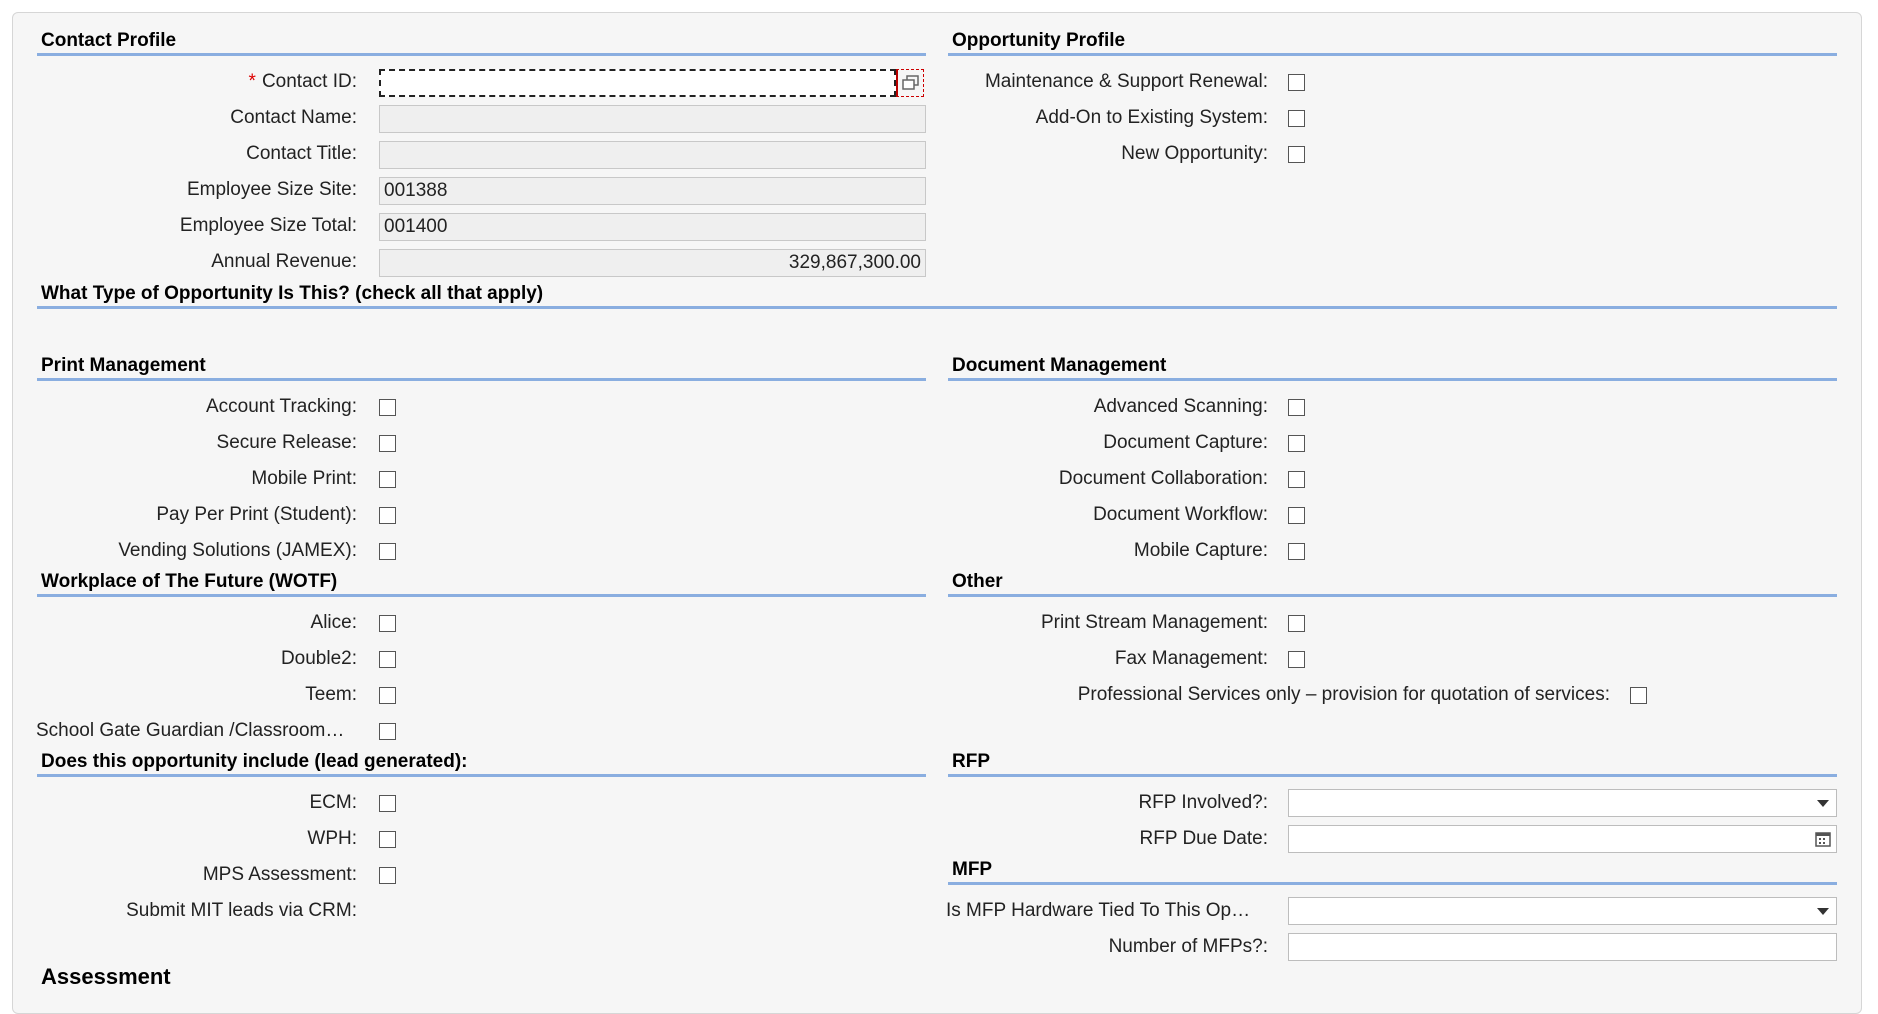  I want to click on wph-checkbox, so click(387, 839).